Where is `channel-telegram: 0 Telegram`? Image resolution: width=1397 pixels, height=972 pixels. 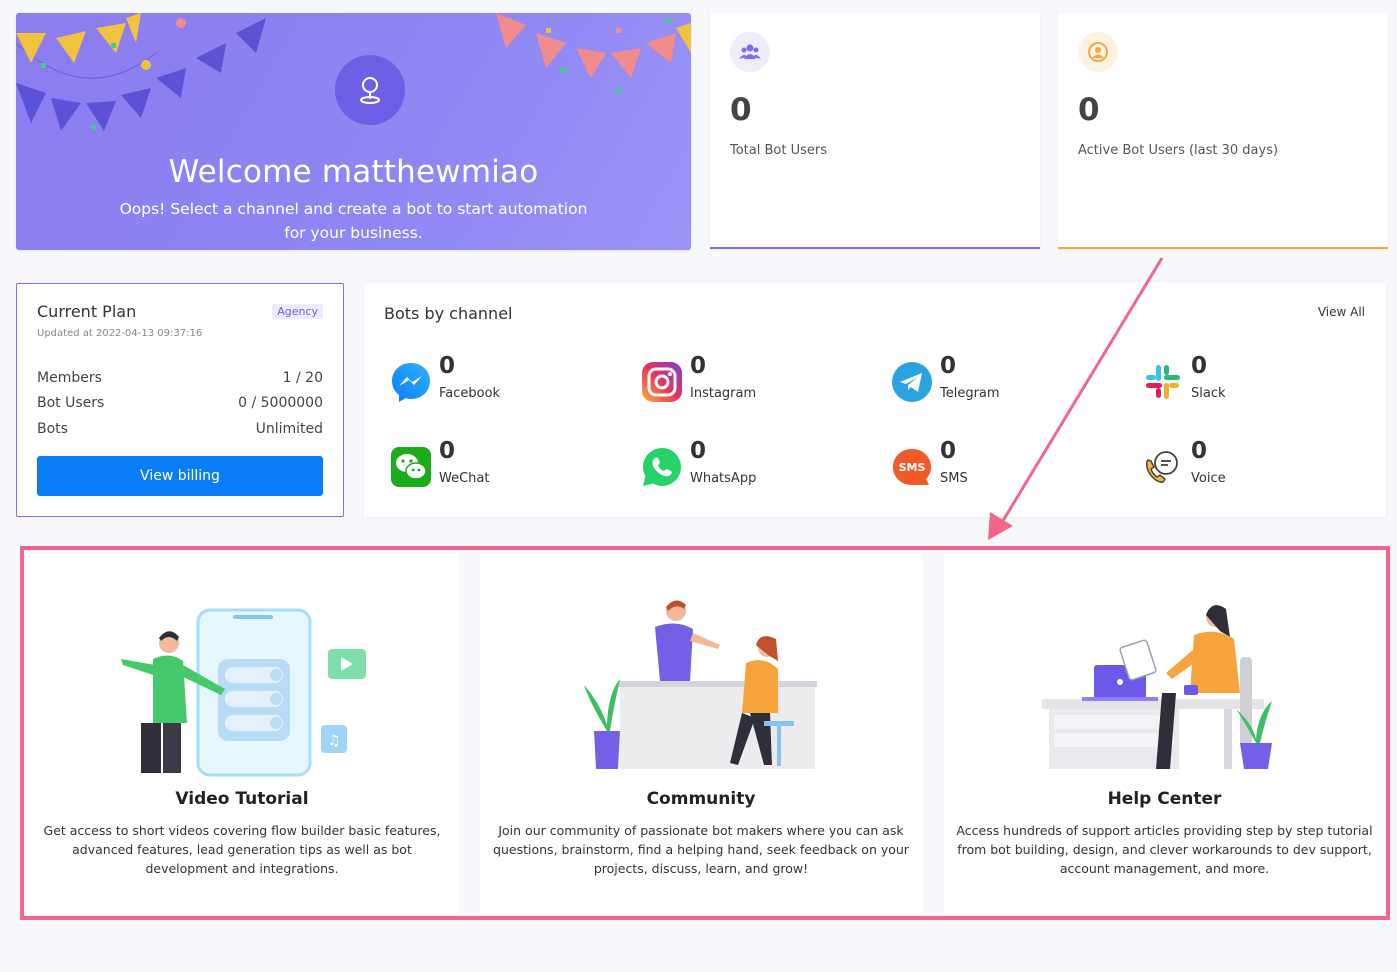
channel-telegram: 0 Telegram is located at coordinates (991, 383).